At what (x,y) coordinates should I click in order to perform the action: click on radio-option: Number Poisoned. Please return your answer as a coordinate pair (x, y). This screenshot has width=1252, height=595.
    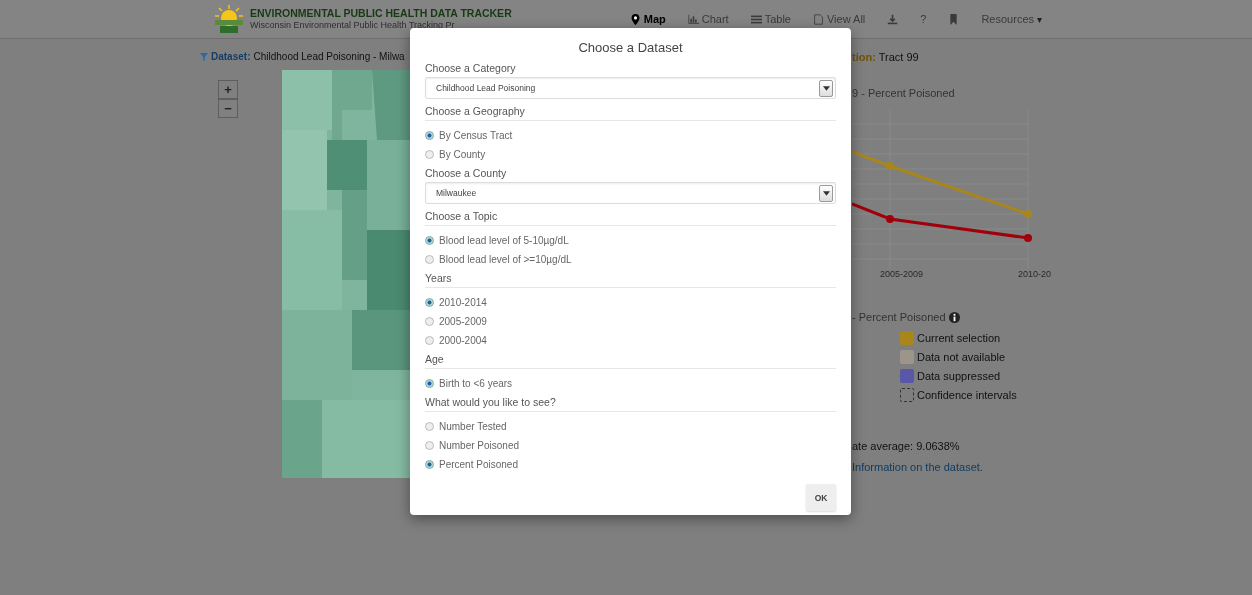
    Looking at the image, I should click on (630, 445).